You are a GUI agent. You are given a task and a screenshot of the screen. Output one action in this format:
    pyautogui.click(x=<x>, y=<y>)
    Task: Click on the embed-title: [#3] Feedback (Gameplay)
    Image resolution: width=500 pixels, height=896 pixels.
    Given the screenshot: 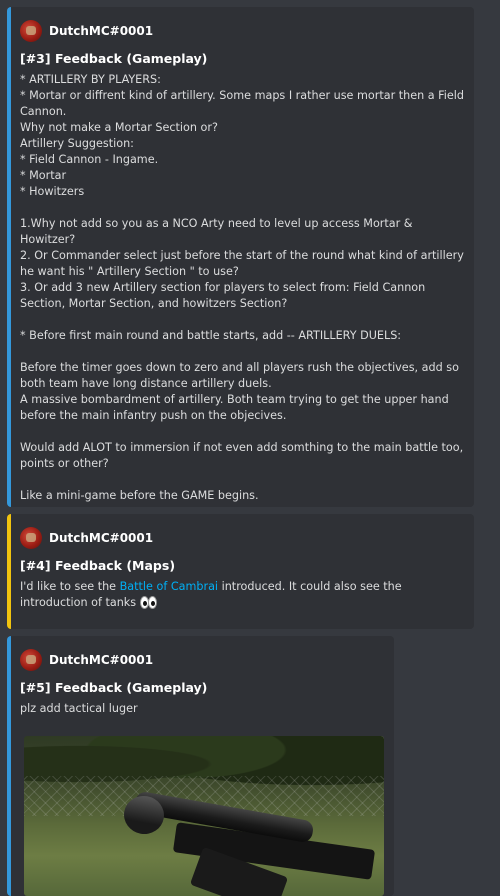 What is the action you would take?
    pyautogui.click(x=114, y=58)
    